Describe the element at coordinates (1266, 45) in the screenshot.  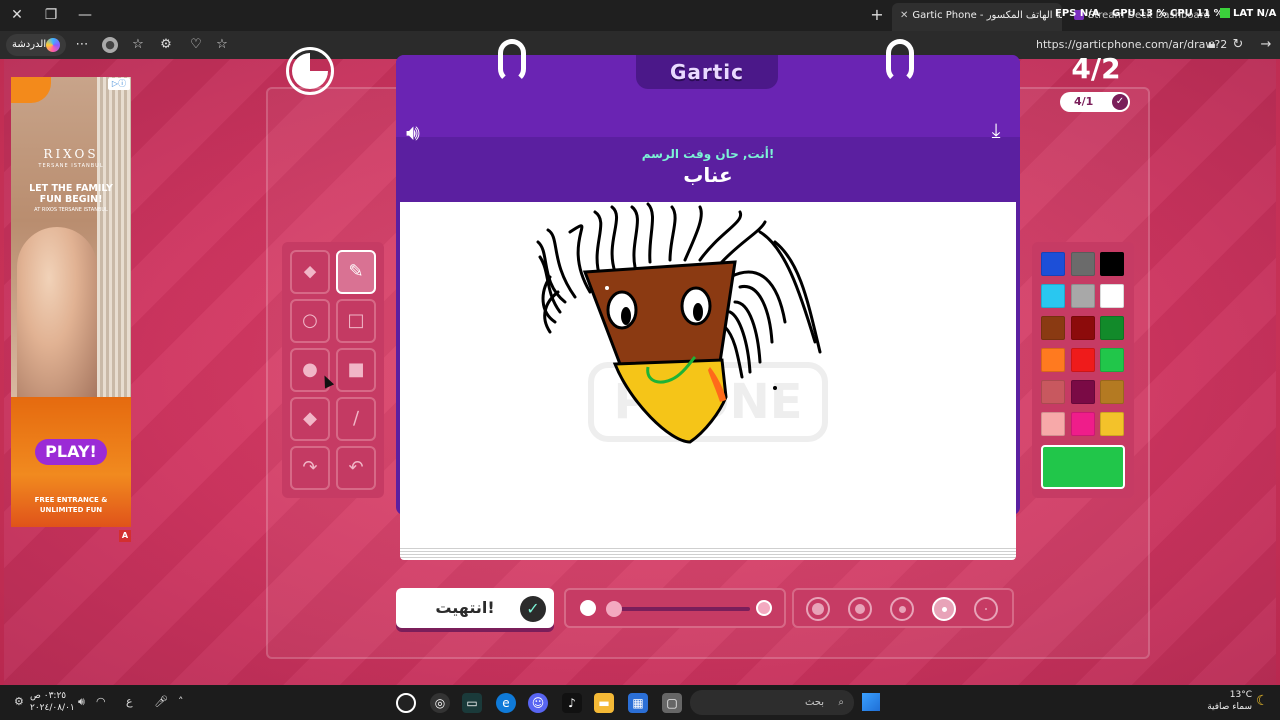
I see `forward-icon: →` at that location.